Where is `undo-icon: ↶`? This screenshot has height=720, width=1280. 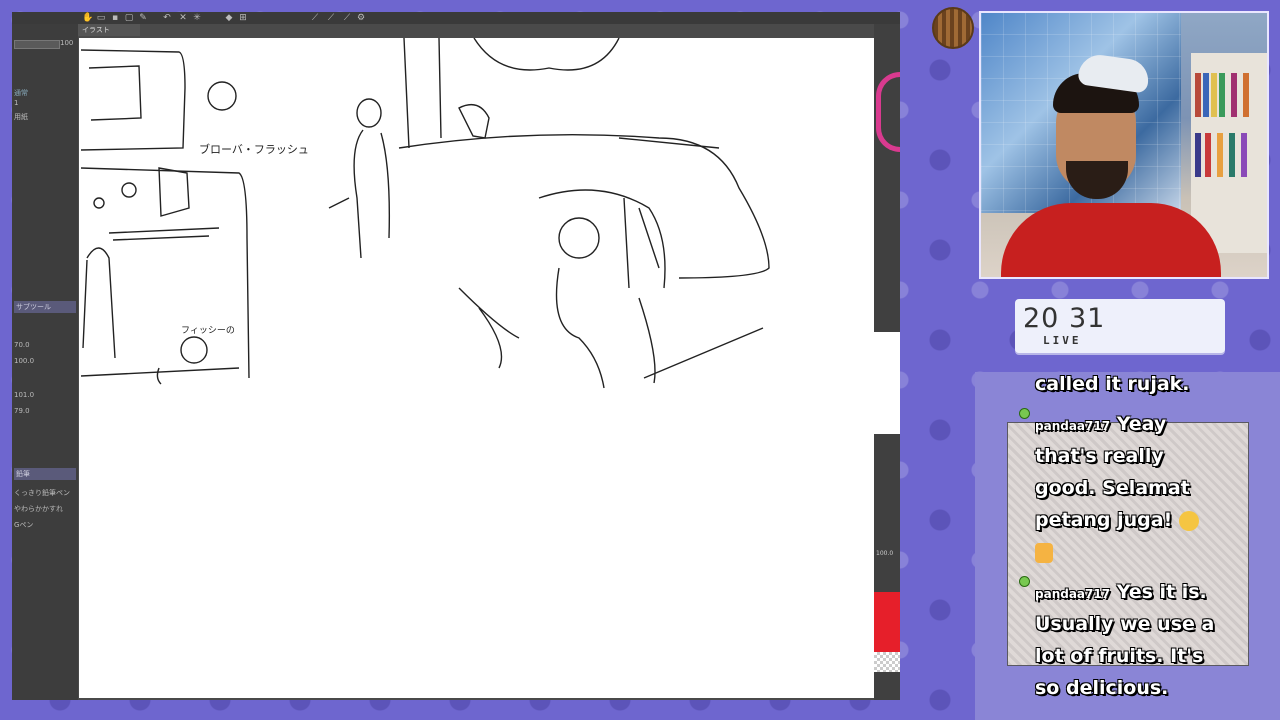
undo-icon: ↶ is located at coordinates (167, 18).